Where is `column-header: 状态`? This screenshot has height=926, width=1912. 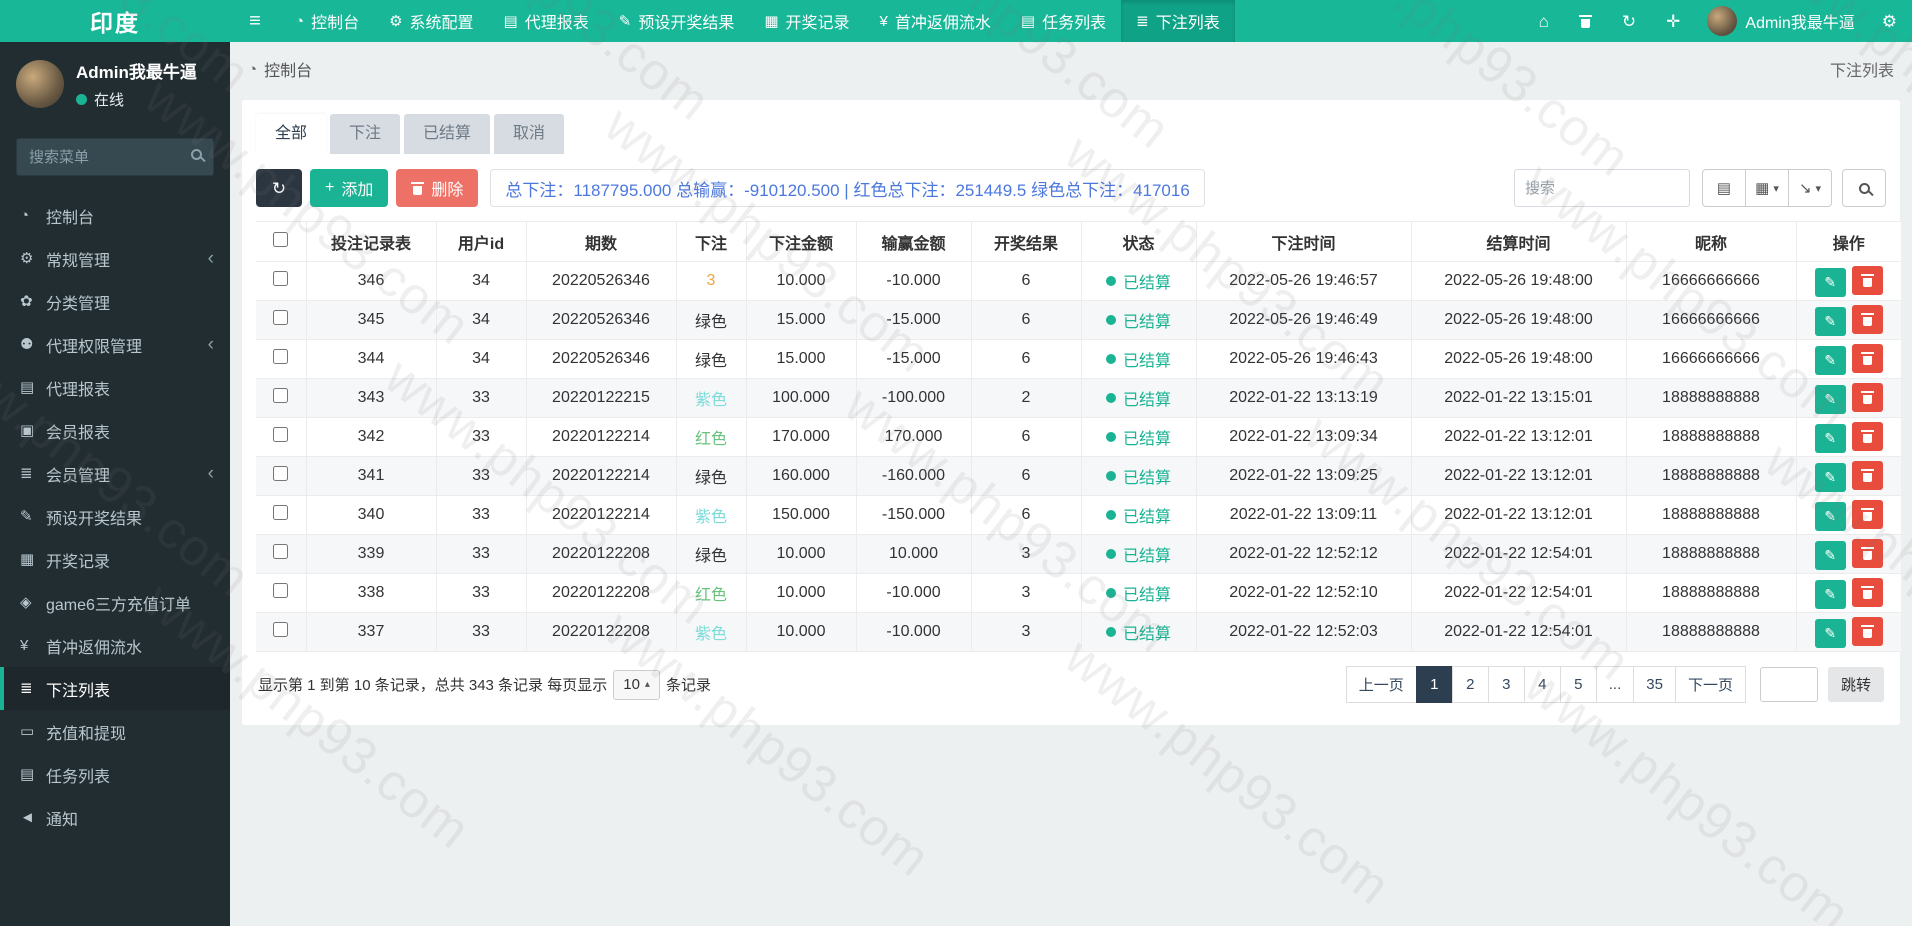
column-header: 状态 is located at coordinates (1138, 241).